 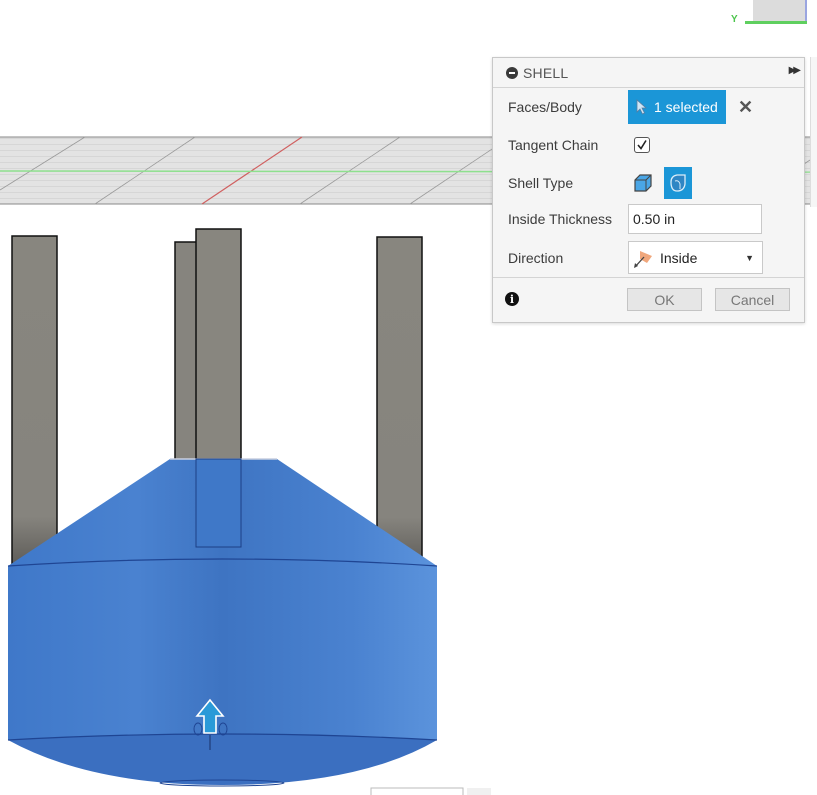 I want to click on direction-value: Inside, so click(x=679, y=257).